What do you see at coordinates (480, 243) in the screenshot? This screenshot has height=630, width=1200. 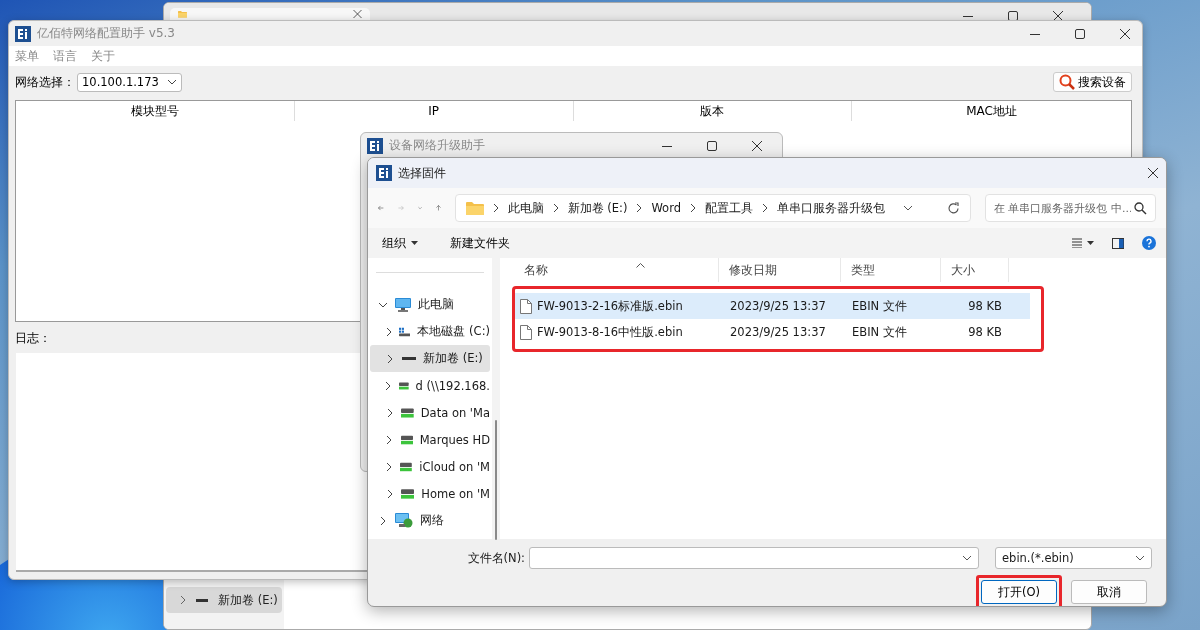 I see `new-folder-button: 新建文件夹` at bounding box center [480, 243].